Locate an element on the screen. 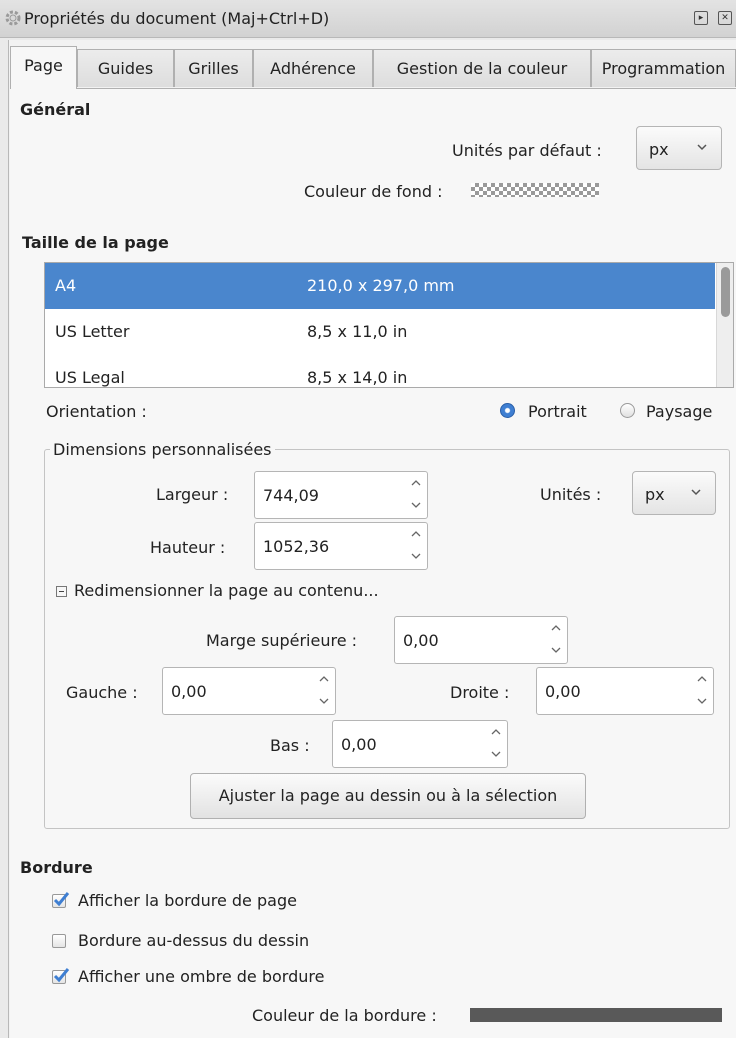  top-margin-spinbox: 0,00 is located at coordinates (481, 640).